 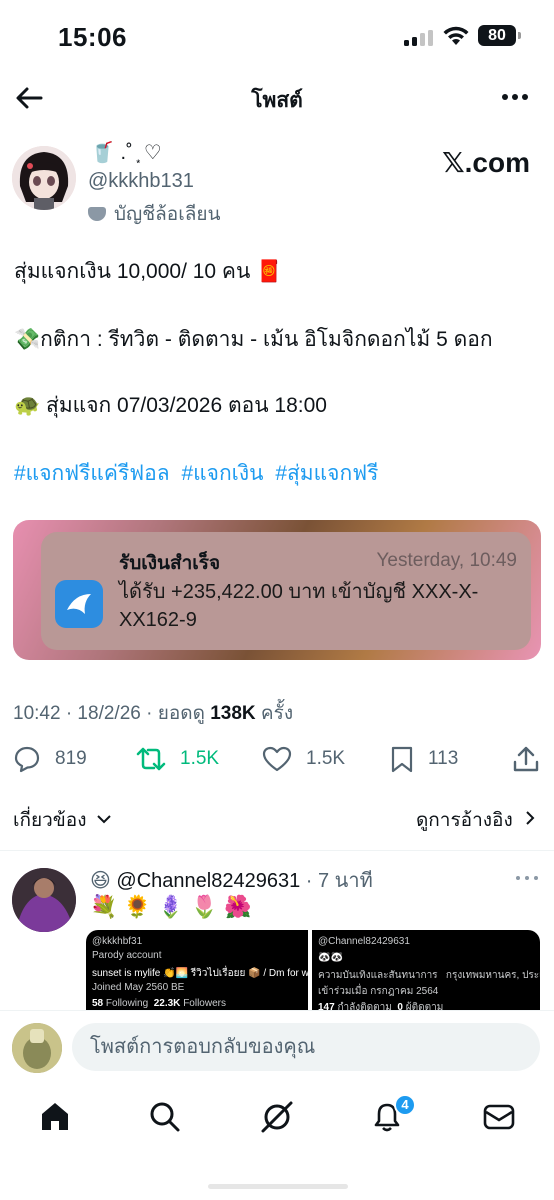 I want to click on chevron-down-icon, so click(x=104, y=819).